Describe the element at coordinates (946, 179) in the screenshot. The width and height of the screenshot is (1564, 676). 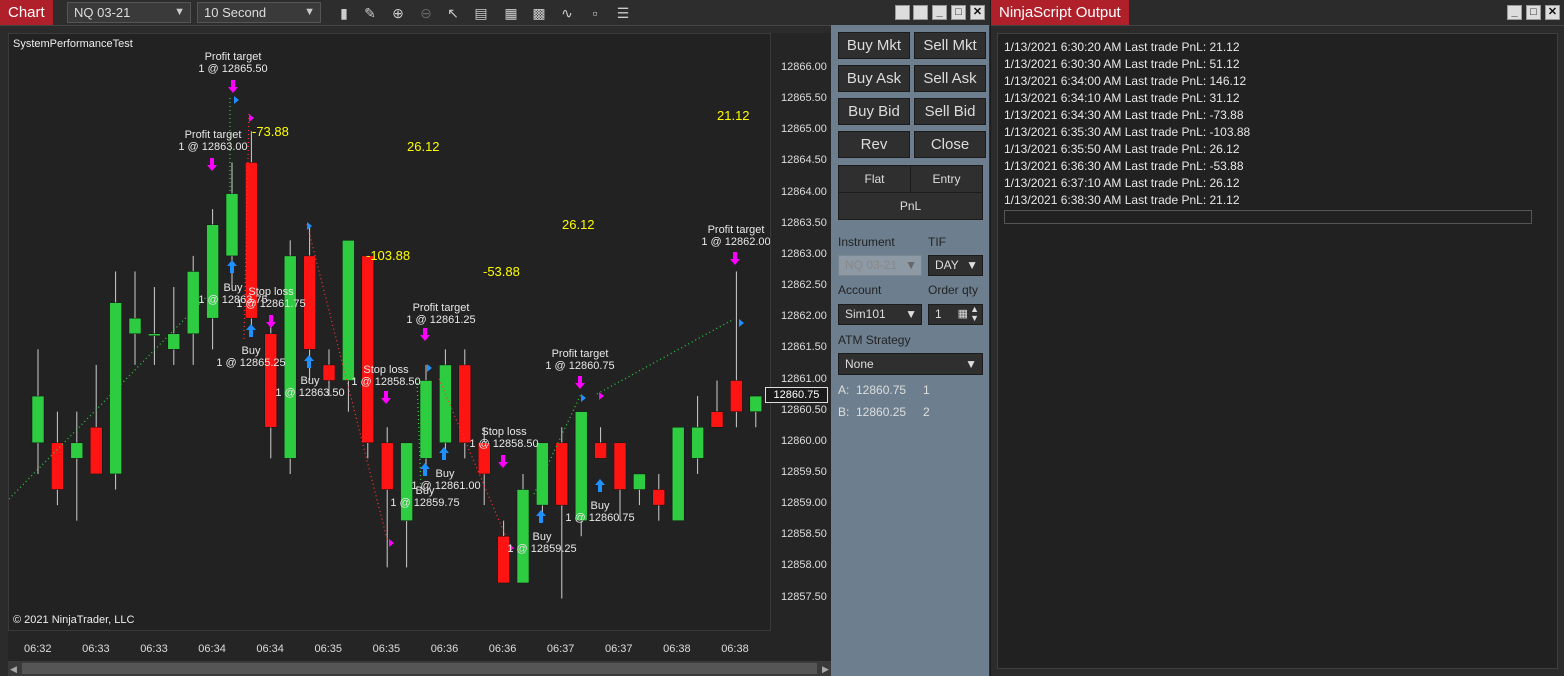
I see `entry-indicator: Entry` at that location.